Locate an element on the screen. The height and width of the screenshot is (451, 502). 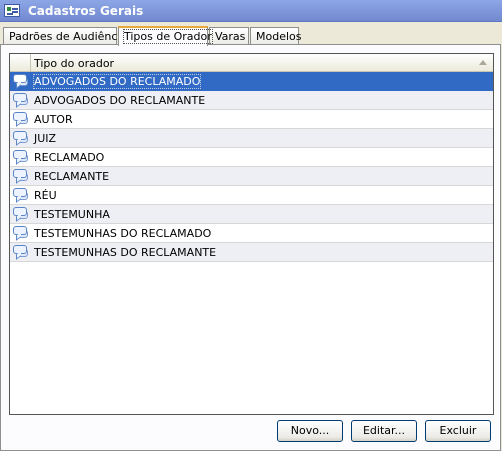
column-header-tipo-do-orador: Tipo do orador is located at coordinates (74, 63).